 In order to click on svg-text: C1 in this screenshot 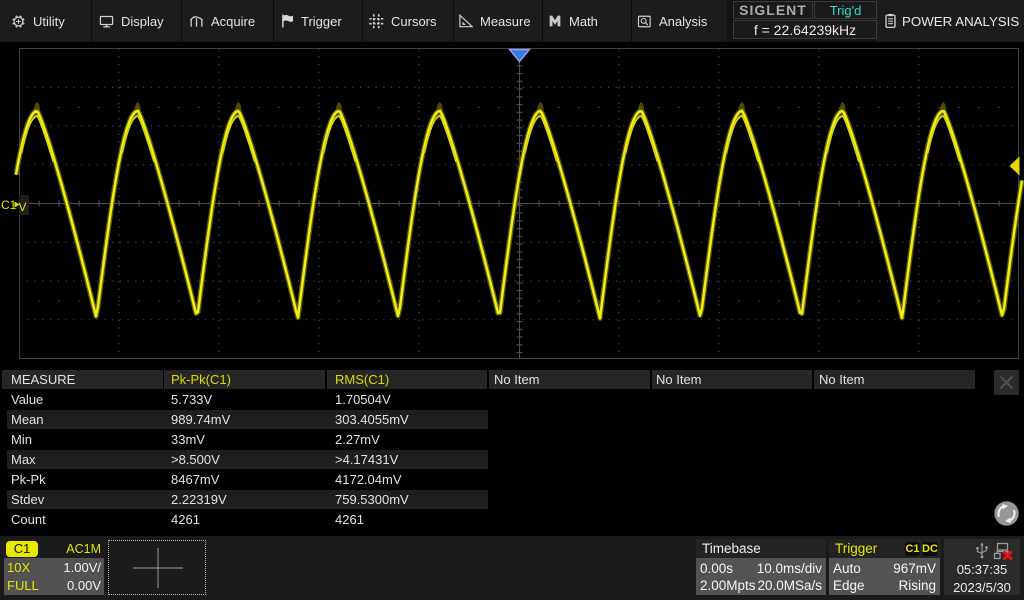, I will do `click(9, 205)`.